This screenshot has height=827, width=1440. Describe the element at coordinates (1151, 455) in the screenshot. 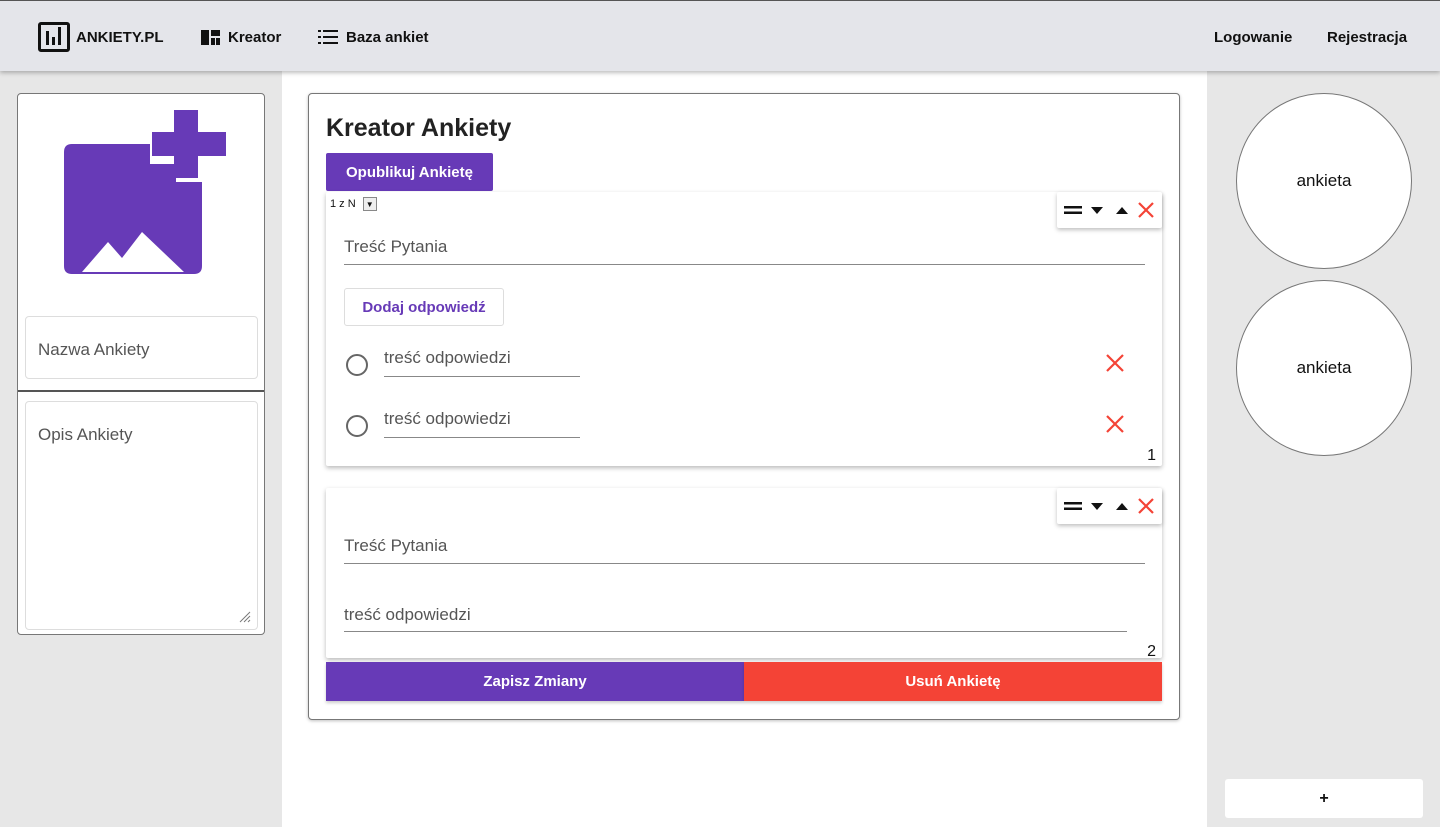

I see `question-number: 1` at that location.